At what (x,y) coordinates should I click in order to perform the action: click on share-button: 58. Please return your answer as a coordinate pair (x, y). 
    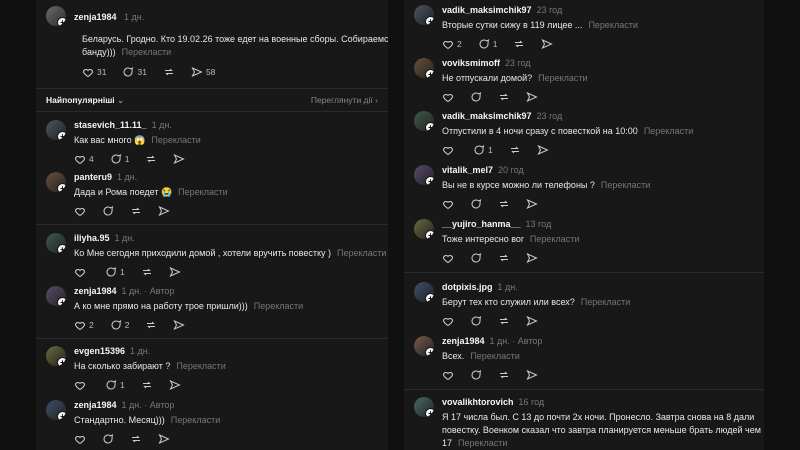
    Looking at the image, I should click on (203, 72).